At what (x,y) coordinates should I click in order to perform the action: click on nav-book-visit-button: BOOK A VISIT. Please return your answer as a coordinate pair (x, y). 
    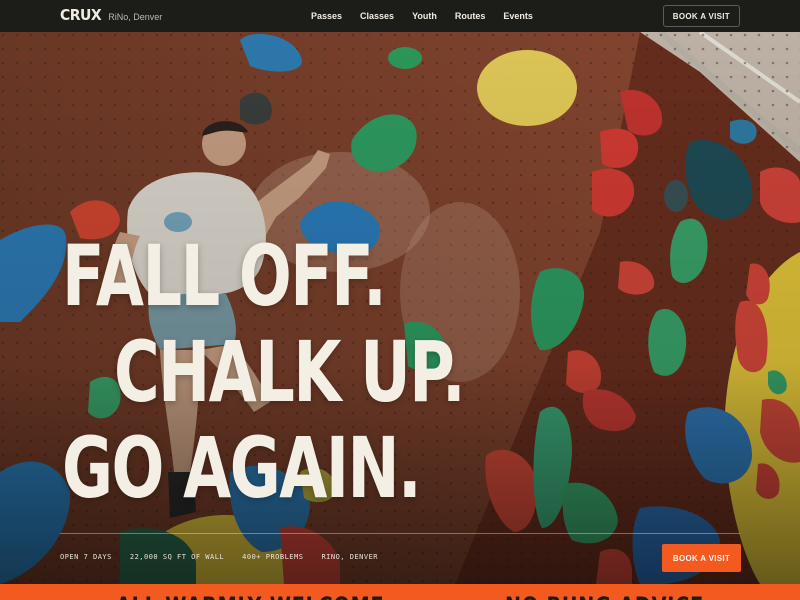
    Looking at the image, I should click on (701, 16).